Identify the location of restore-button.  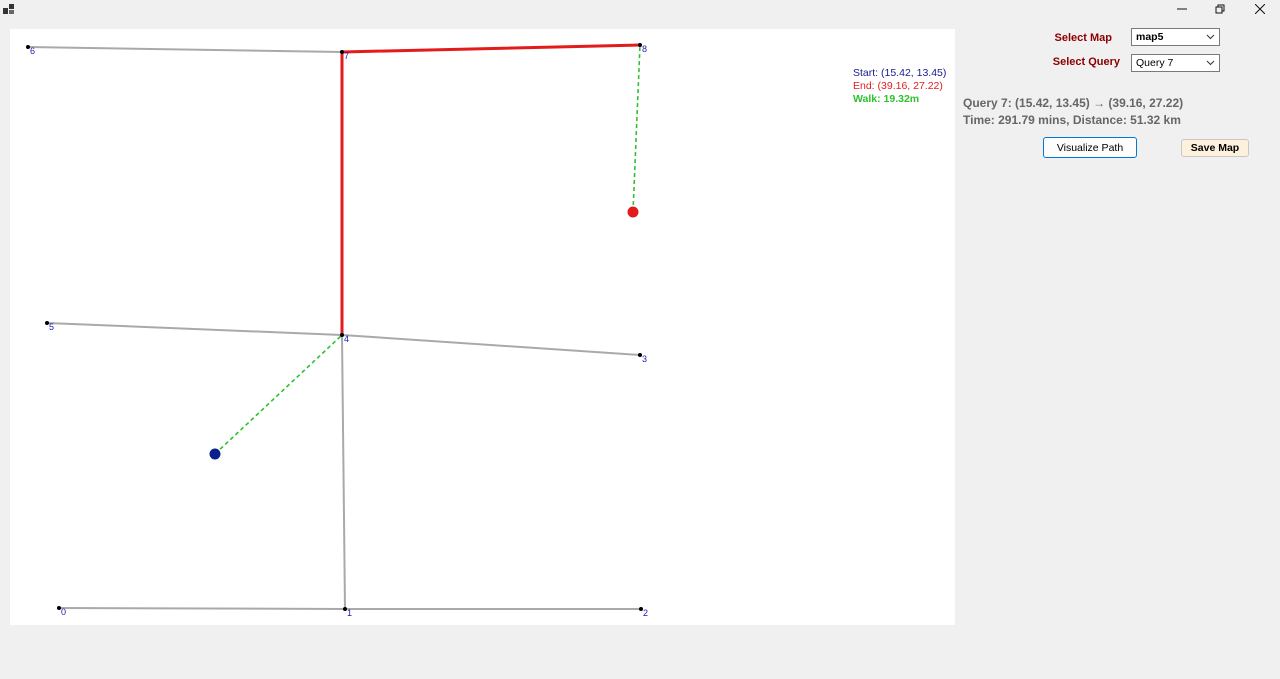
(1220, 9).